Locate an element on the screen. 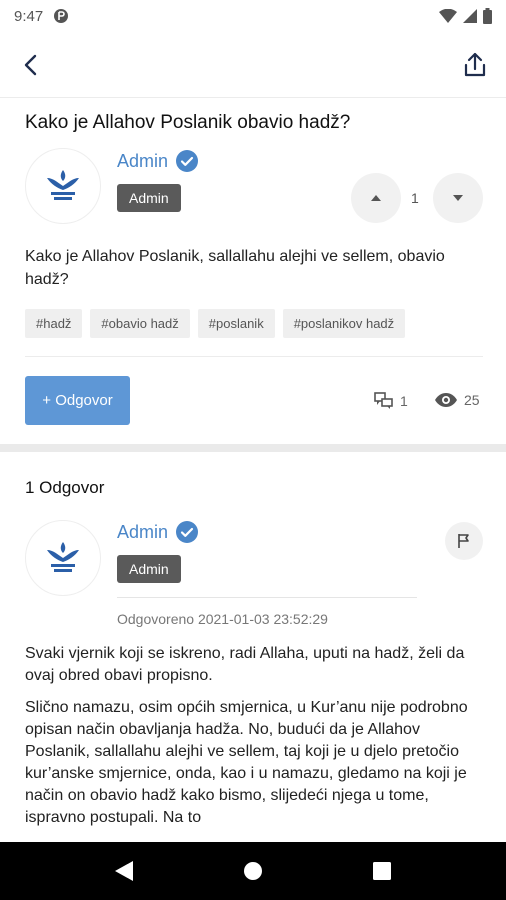 This screenshot has width=506, height=900. answer-role-badge: Admin is located at coordinates (149, 569).